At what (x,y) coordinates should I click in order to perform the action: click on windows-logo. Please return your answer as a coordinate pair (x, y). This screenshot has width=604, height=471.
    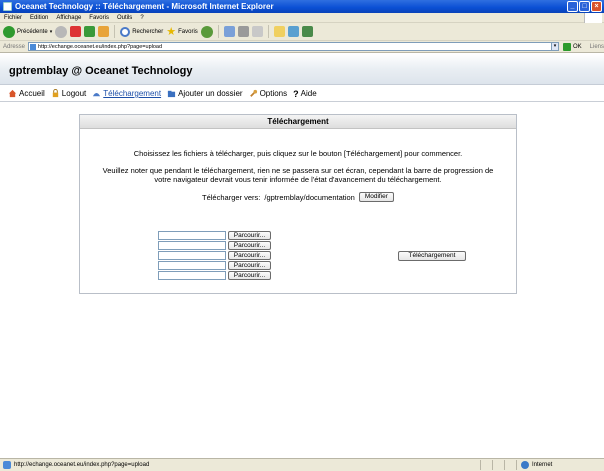
    Looking at the image, I should click on (593, 18).